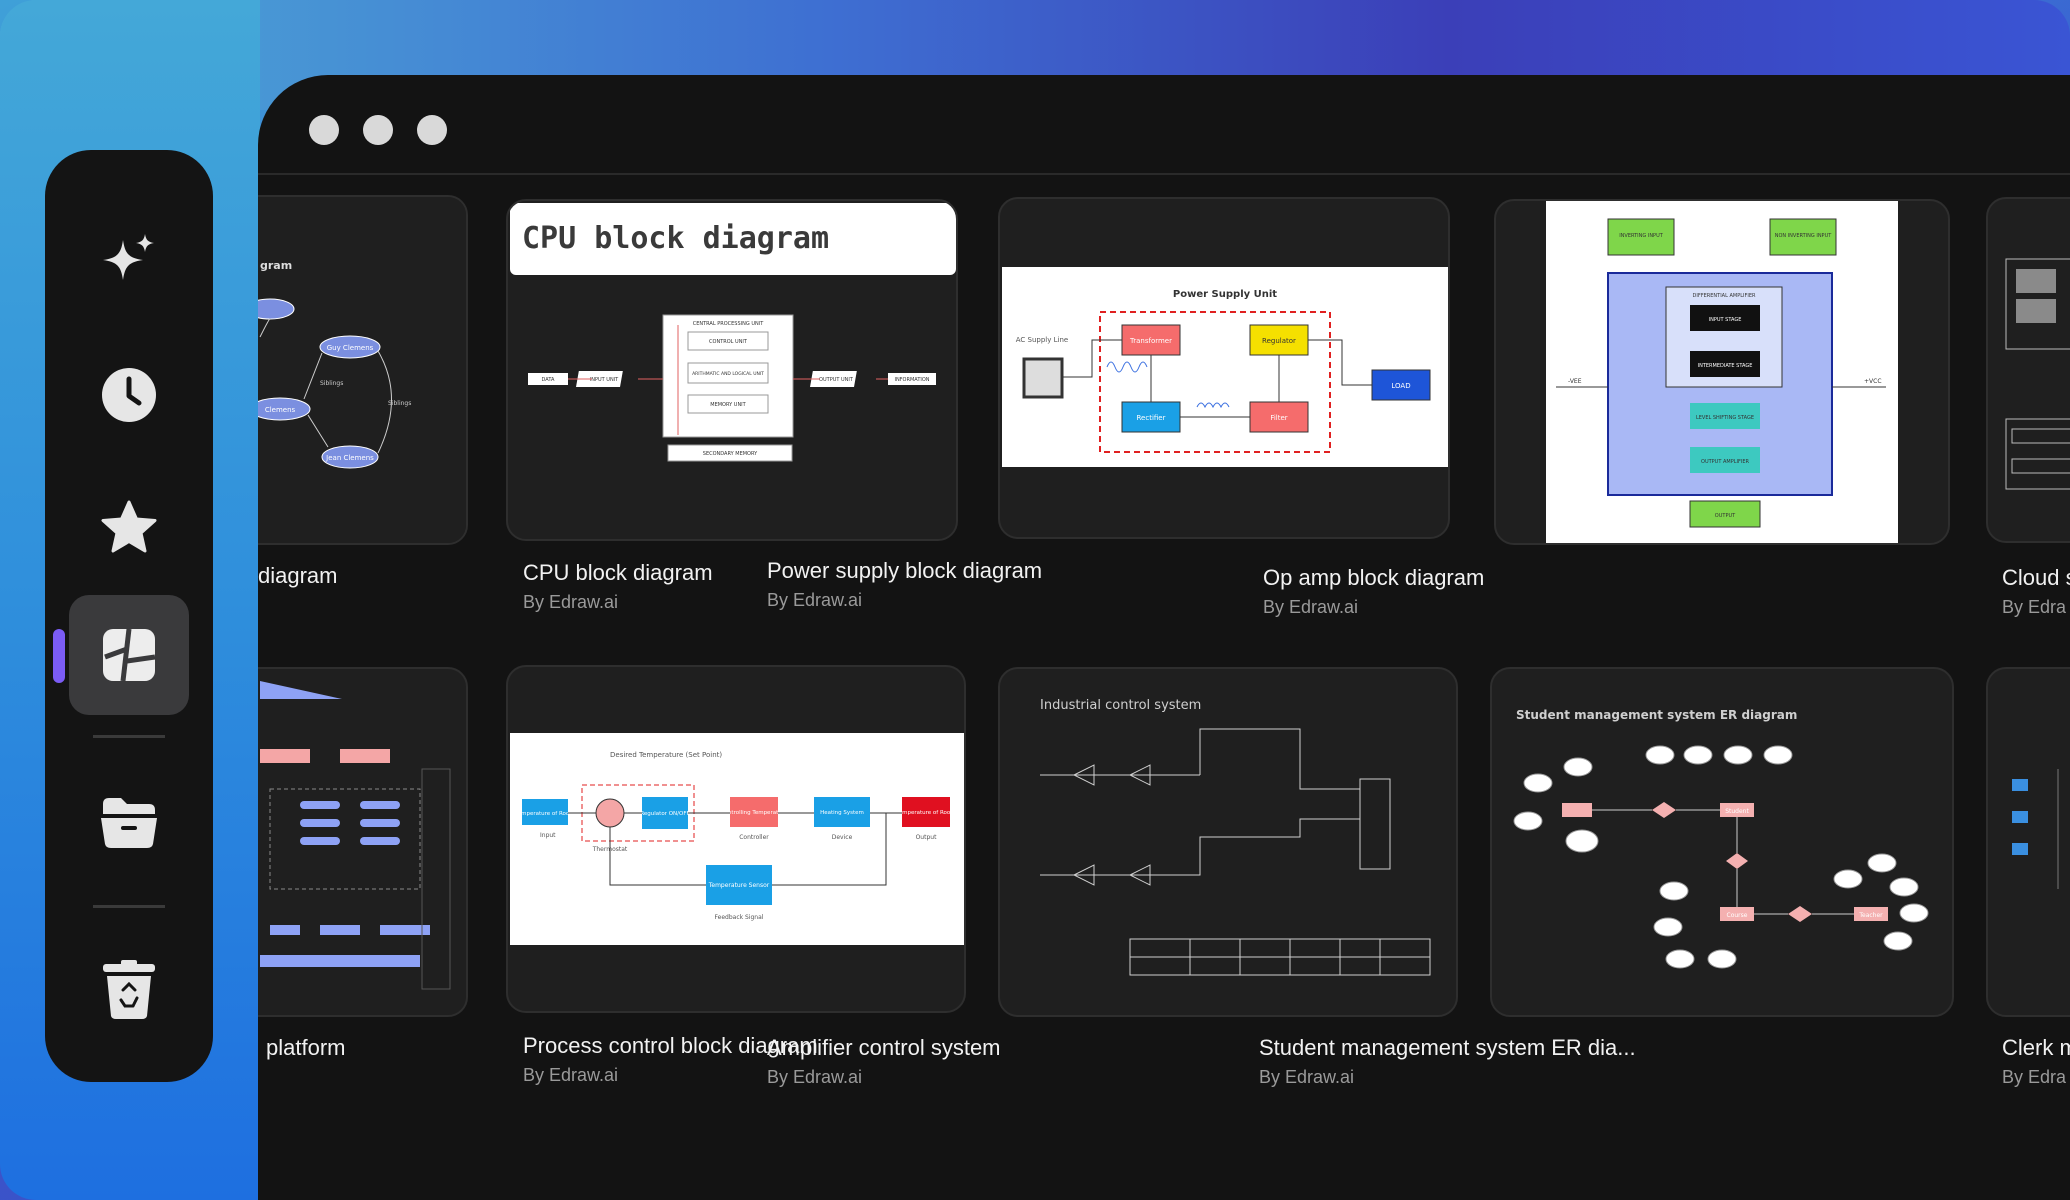 The width and height of the screenshot is (2070, 1200). Describe the element at coordinates (350, 348) in the screenshot. I see `svg-text: Guy Clemens` at that location.